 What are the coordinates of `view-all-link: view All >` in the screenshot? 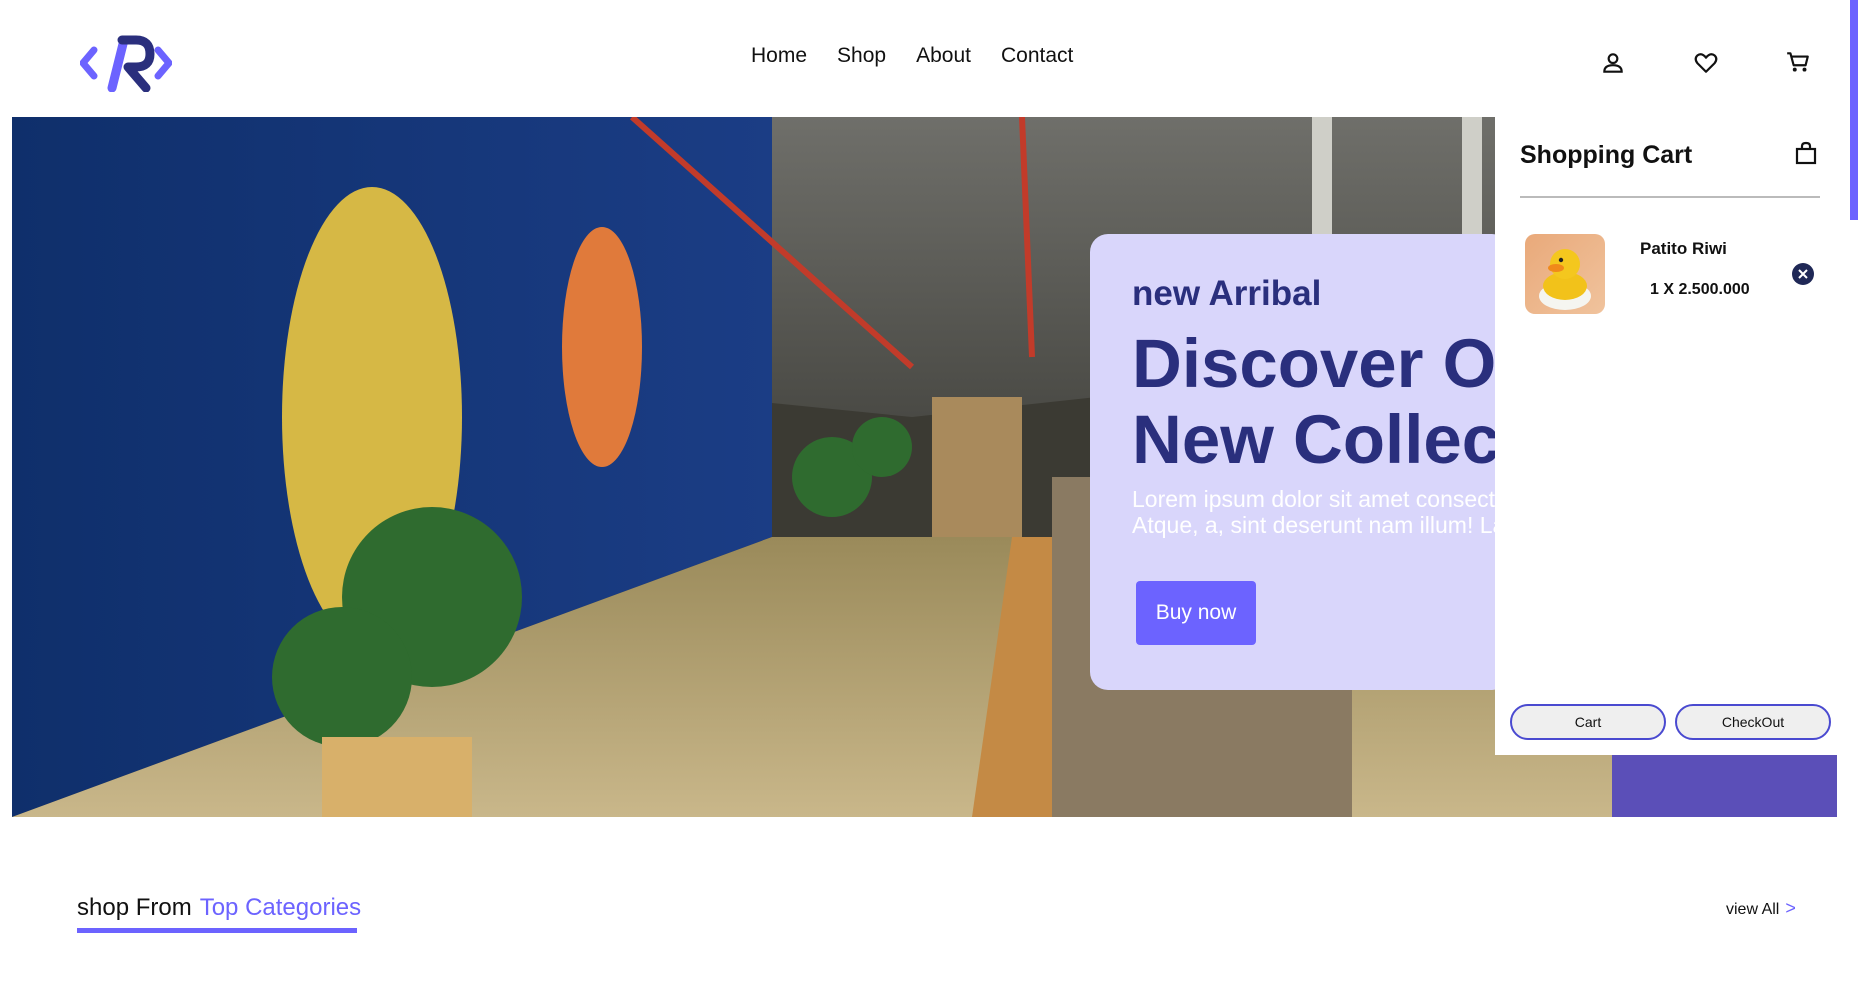 It's located at (1761, 908).